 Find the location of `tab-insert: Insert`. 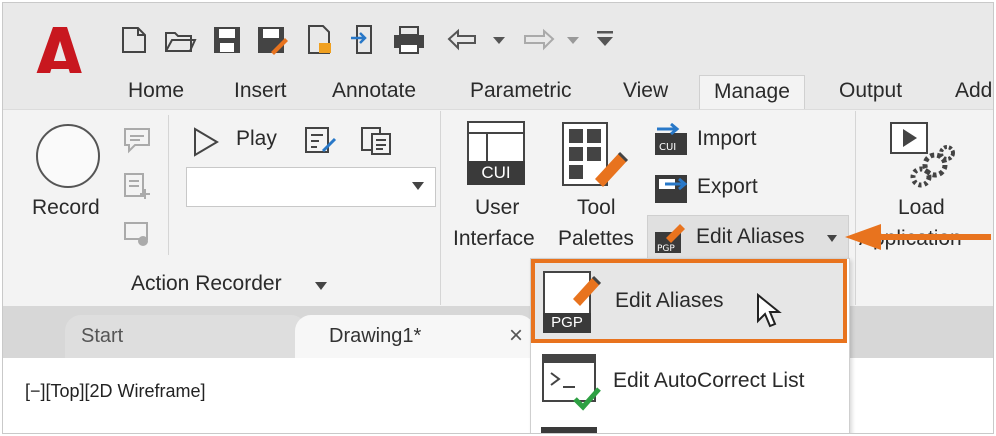

tab-insert: Insert is located at coordinates (260, 92).